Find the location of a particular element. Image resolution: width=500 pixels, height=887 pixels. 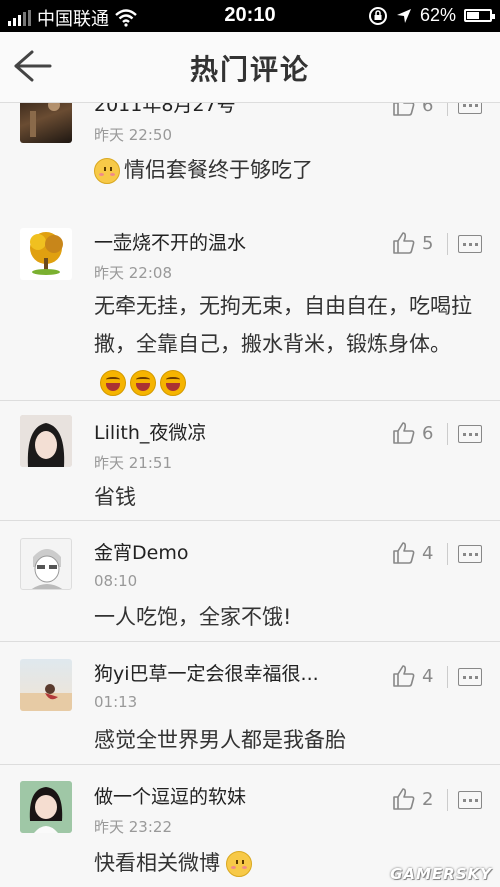

commenter-name: 2011年8月27号 is located at coordinates (165, 110).